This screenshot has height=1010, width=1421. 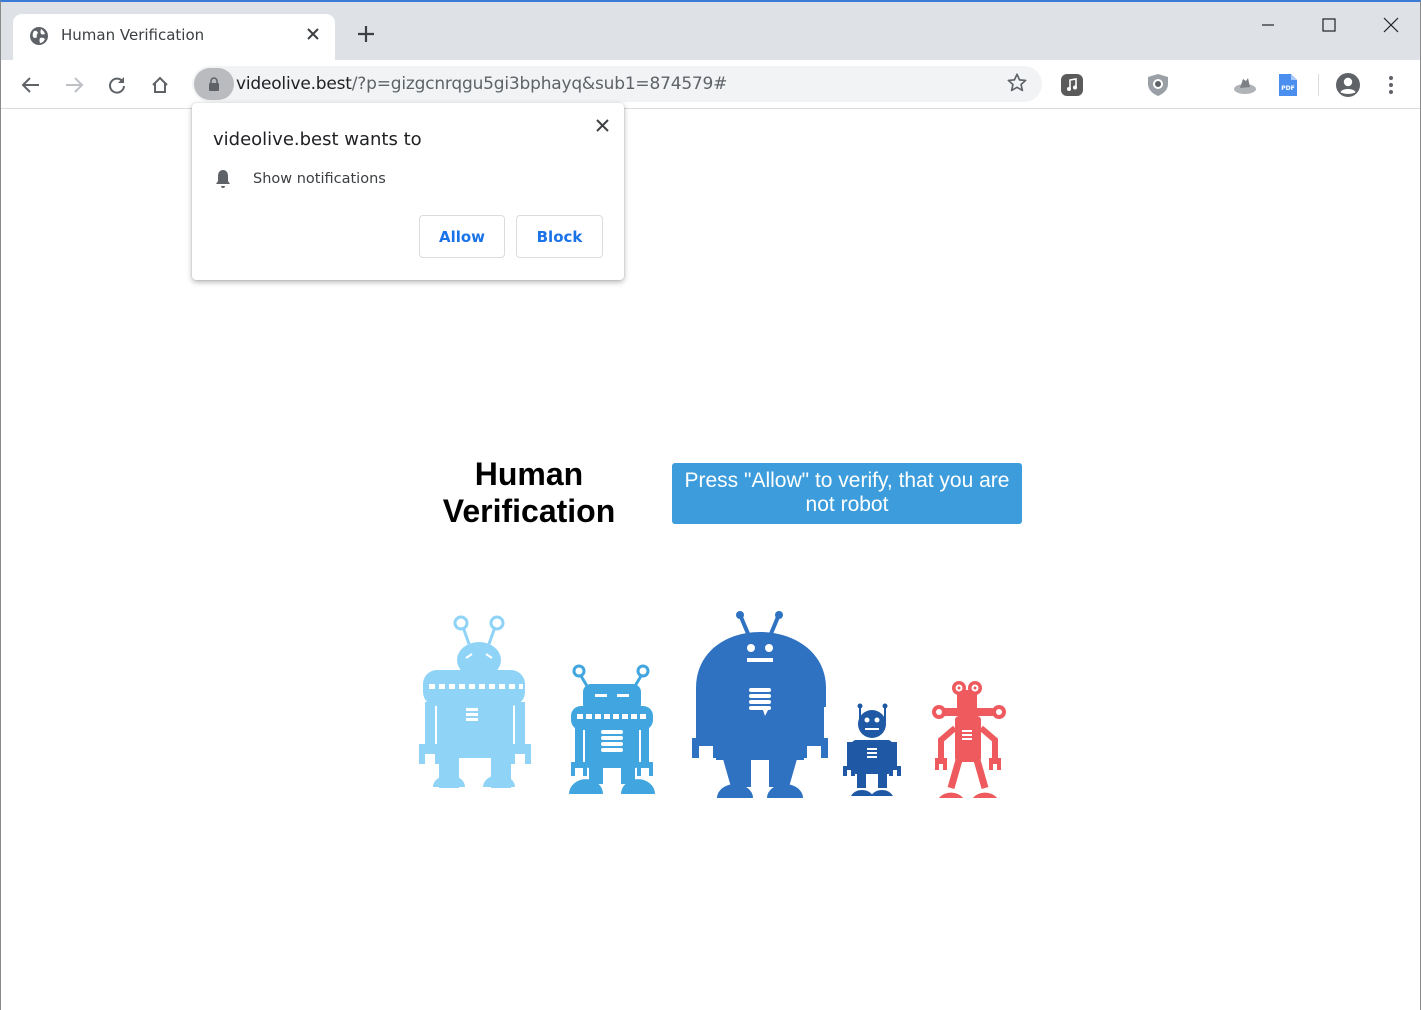 I want to click on cloud-icon, so click(x=1245, y=86).